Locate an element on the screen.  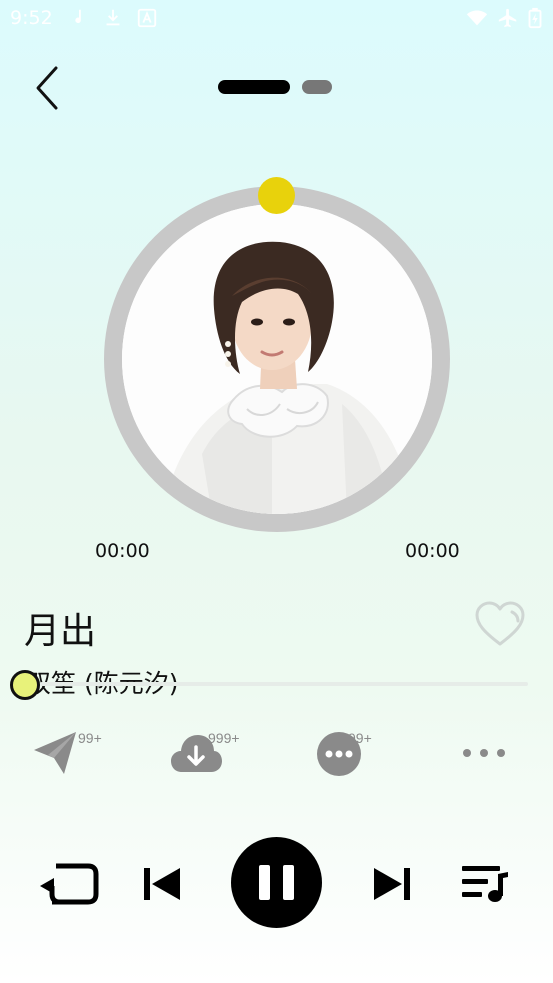
seek-bar is located at coordinates (284, 684).